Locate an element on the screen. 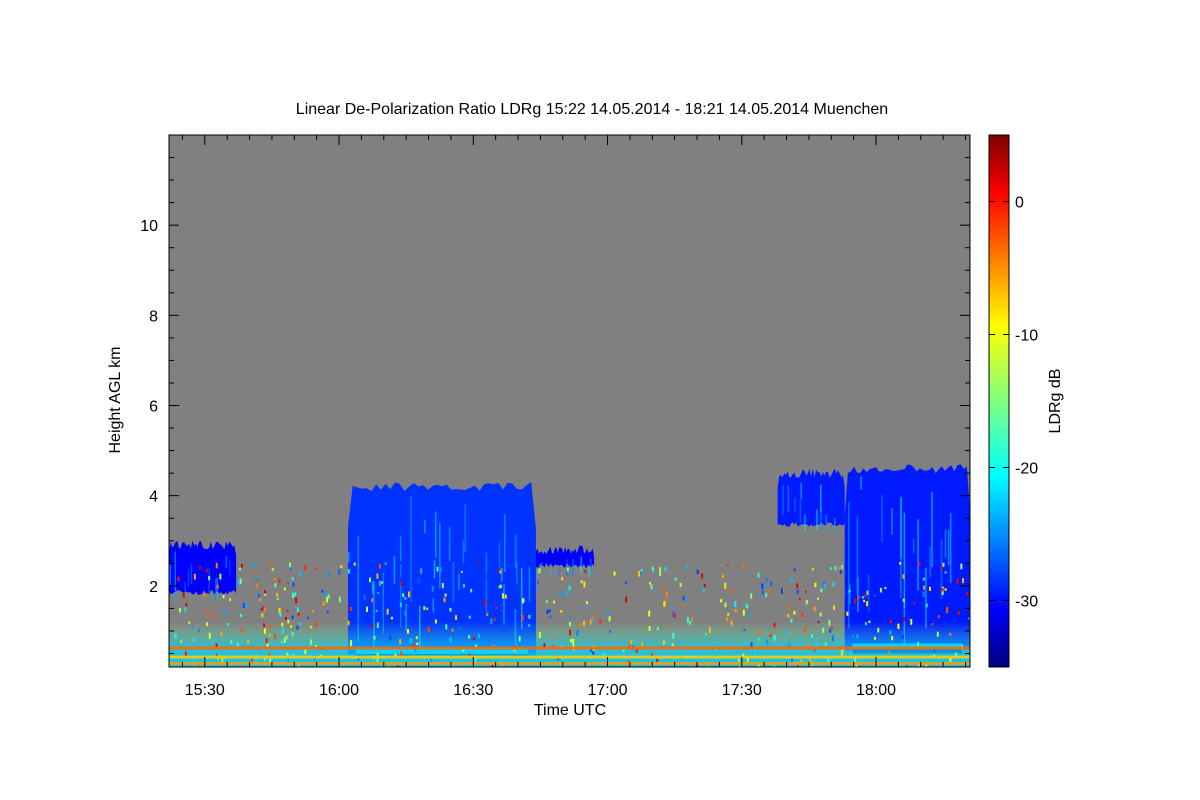 The height and width of the screenshot is (800, 1200). y-tick-label: 6 is located at coordinates (153, 407).